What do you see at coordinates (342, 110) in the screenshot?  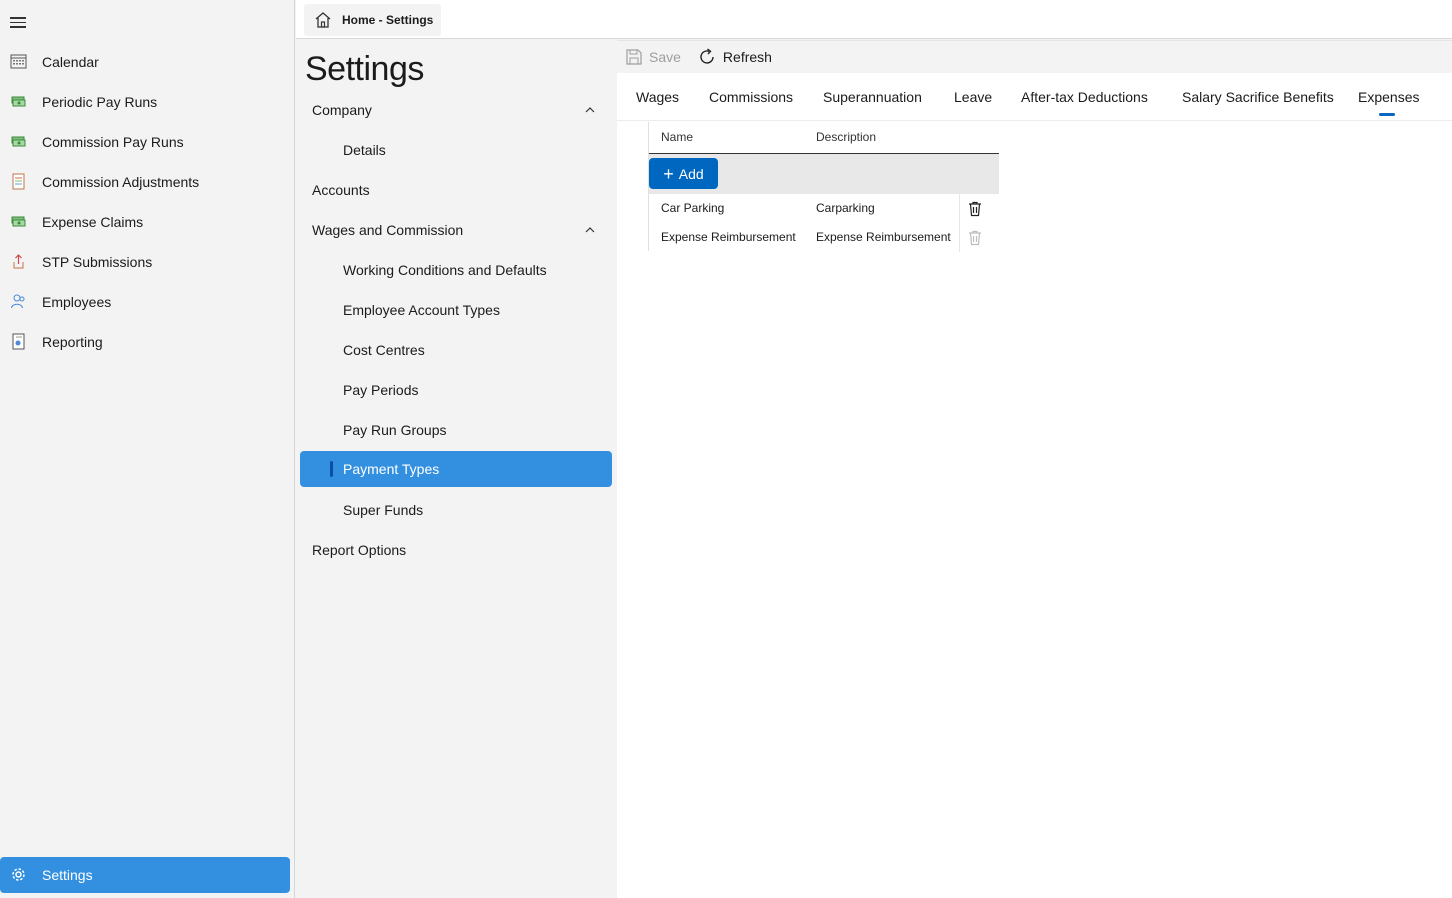 I see `tree-item-label: Company` at bounding box center [342, 110].